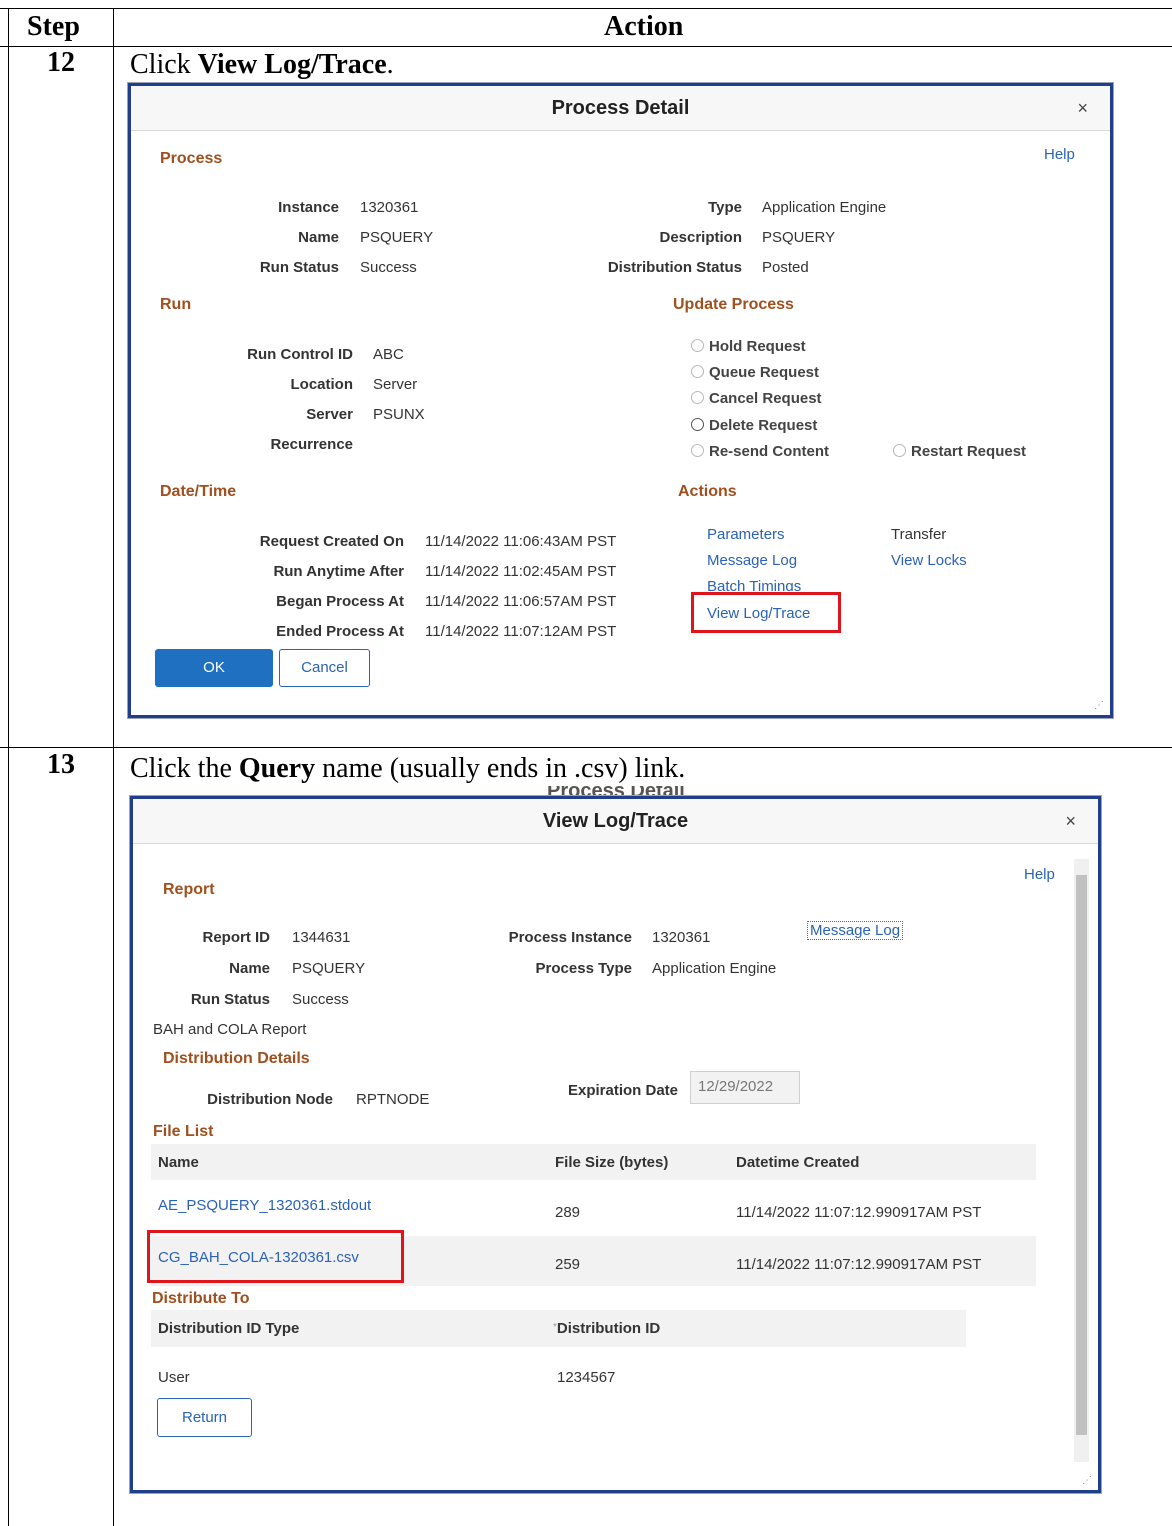 This screenshot has width=1172, height=1526. Describe the element at coordinates (399, 414) in the screenshot. I see `server-value: PSUNX` at that location.